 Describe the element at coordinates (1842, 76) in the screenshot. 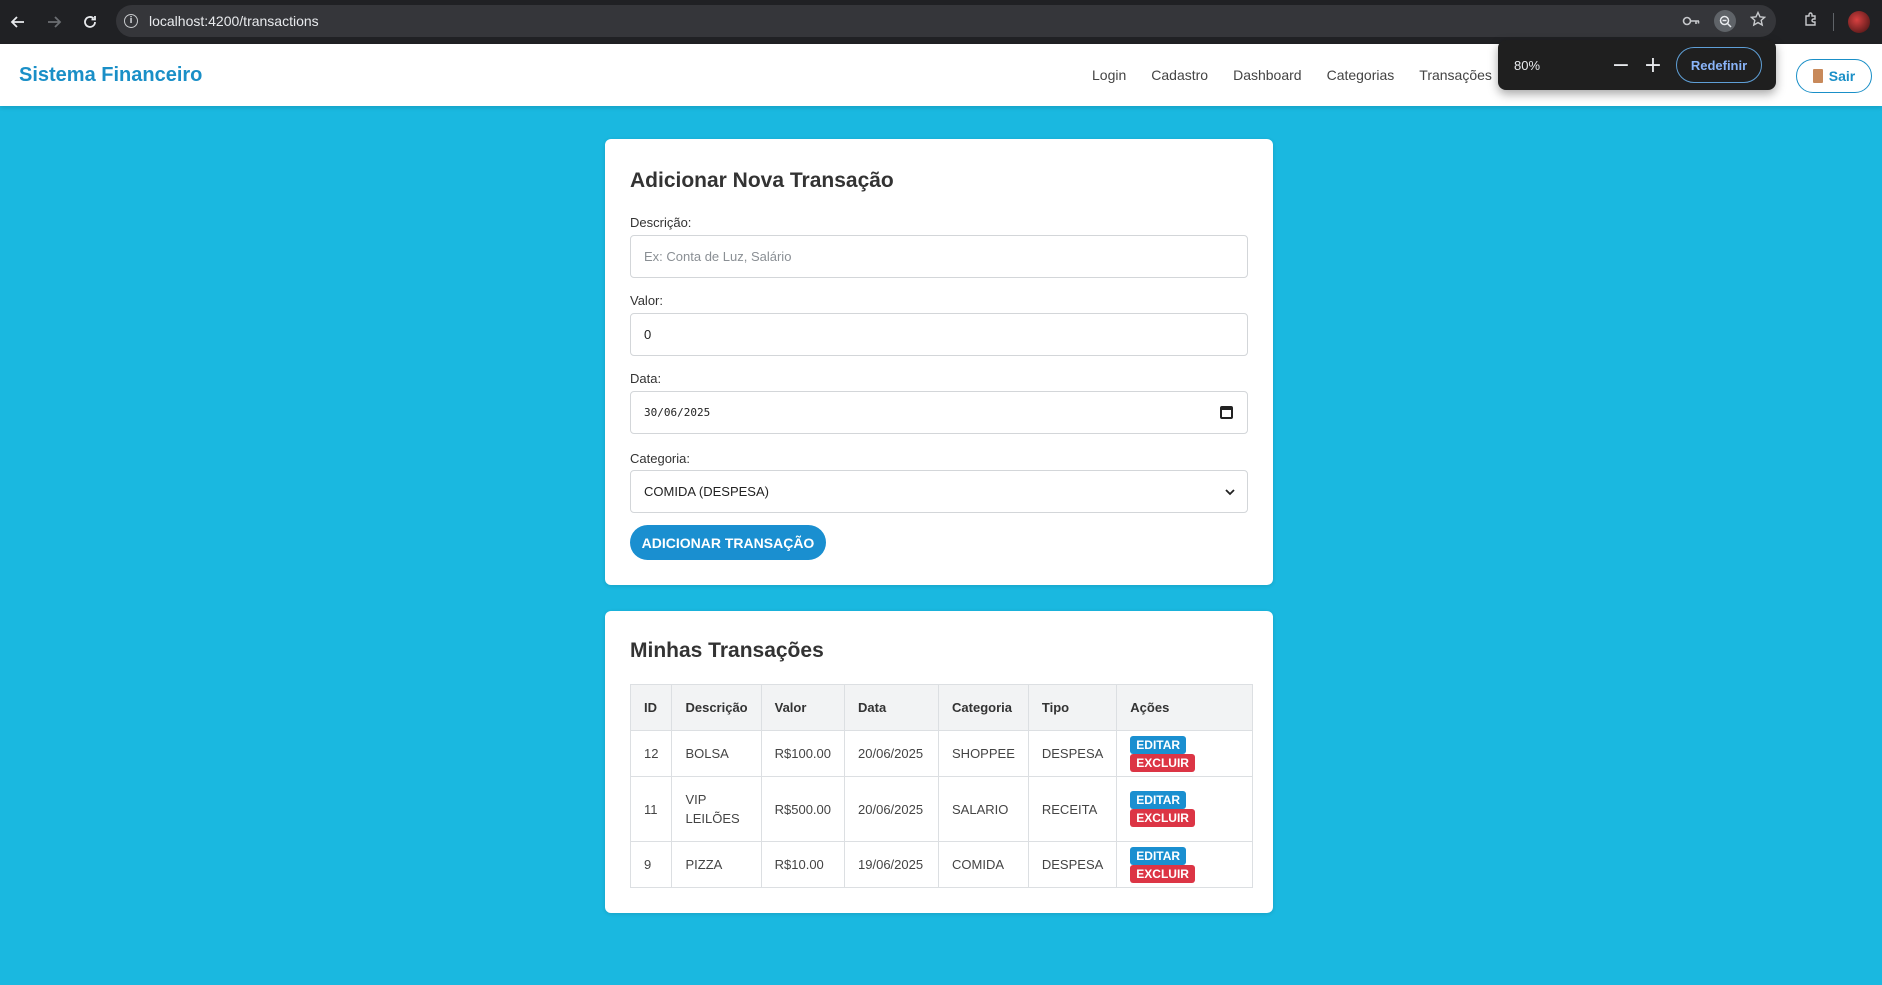

I see `logout-label: Sair` at that location.